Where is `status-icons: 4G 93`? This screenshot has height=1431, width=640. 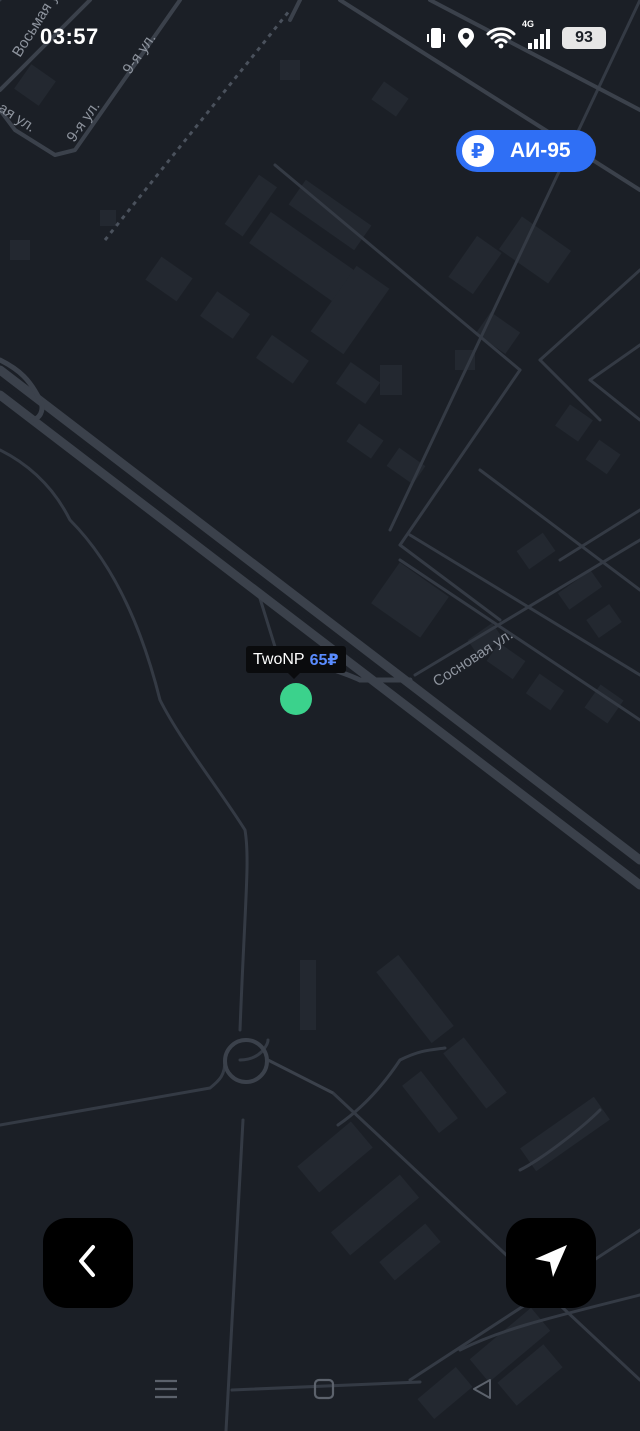 status-icons: 4G 93 is located at coordinates (516, 35).